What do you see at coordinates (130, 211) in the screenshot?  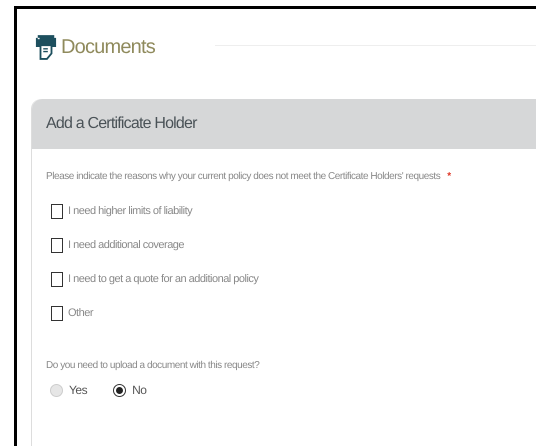 I see `checkbox-label: I need higher limits of liability` at bounding box center [130, 211].